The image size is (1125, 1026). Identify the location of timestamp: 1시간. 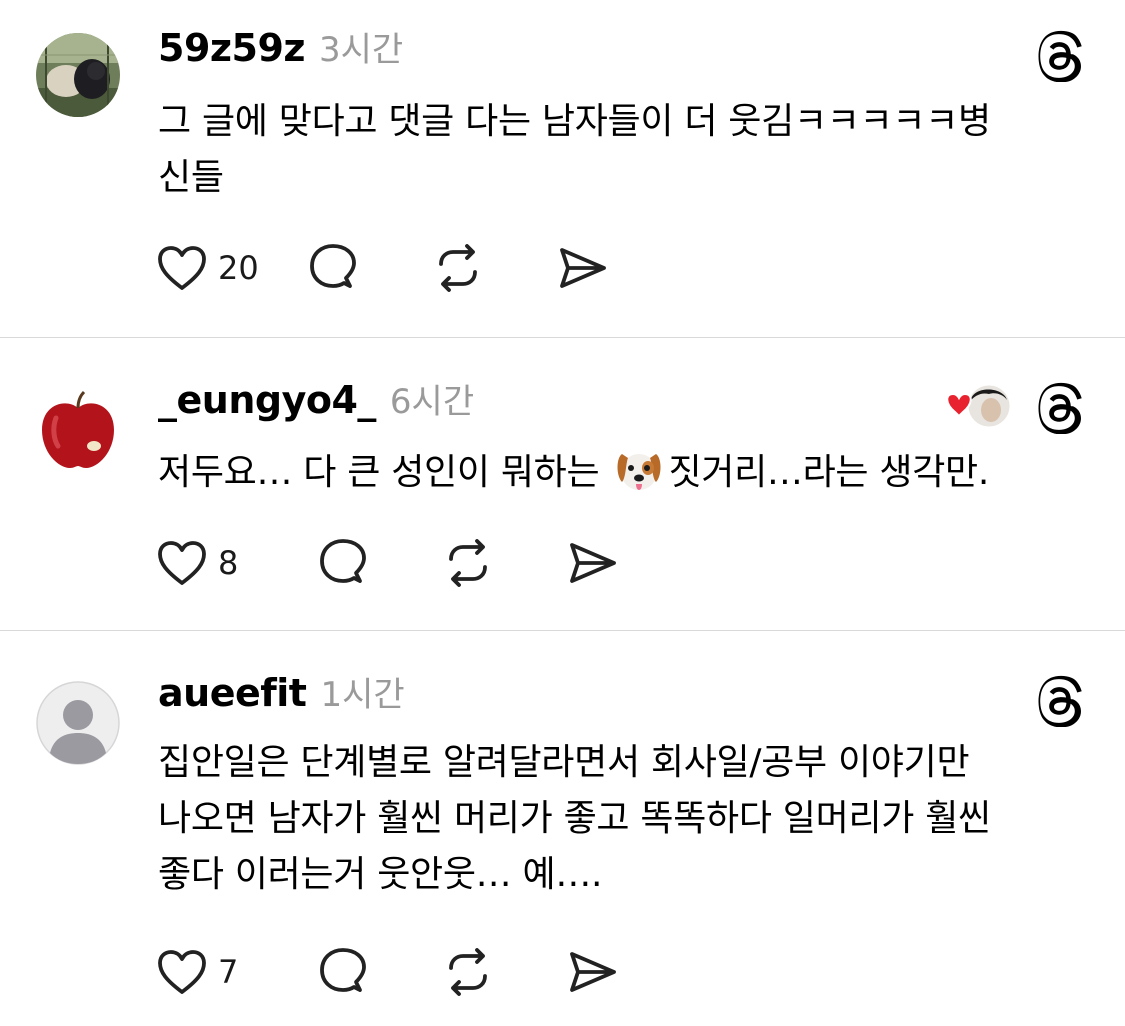
(362, 695).